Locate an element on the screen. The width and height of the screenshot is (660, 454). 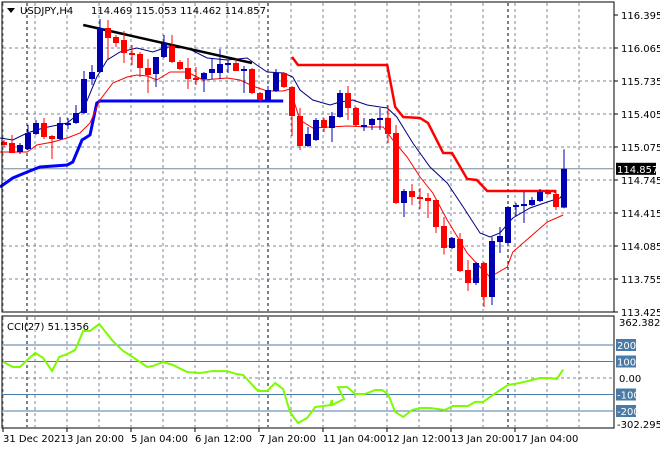
price-label: 115.405 is located at coordinates (640, 115).